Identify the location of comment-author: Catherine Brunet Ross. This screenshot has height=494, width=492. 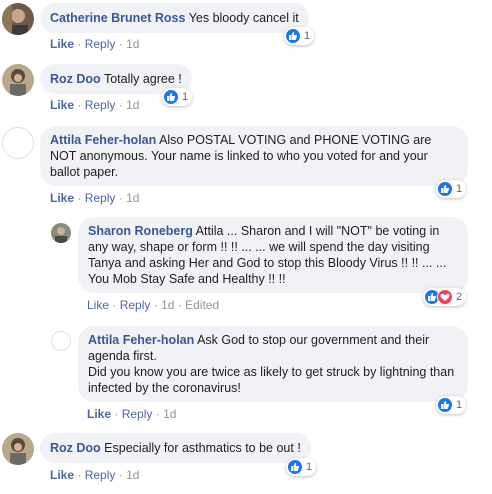
(117, 18).